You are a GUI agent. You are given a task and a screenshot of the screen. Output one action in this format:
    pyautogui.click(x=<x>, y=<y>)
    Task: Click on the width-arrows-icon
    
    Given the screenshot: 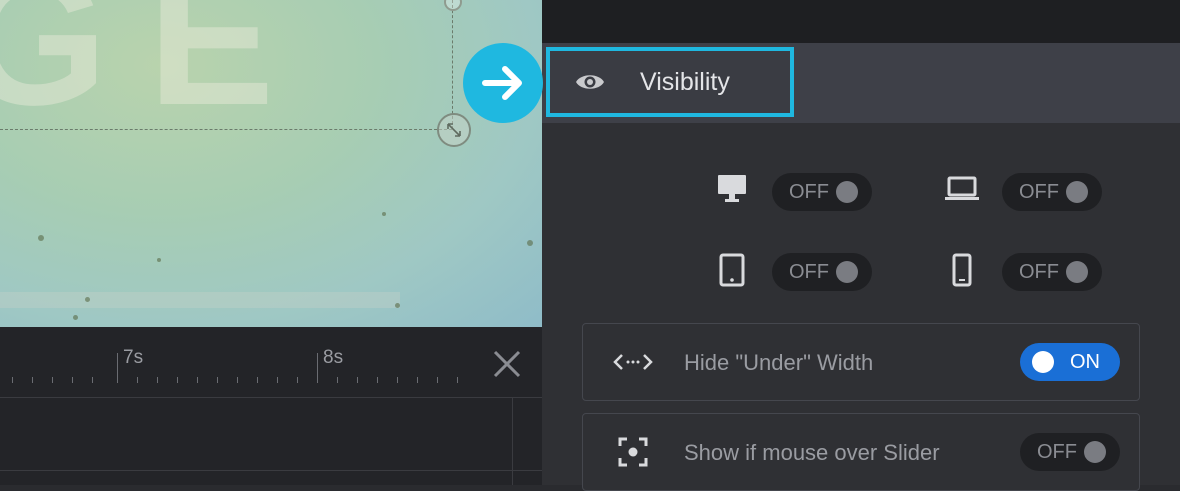 What is the action you would take?
    pyautogui.click(x=633, y=362)
    